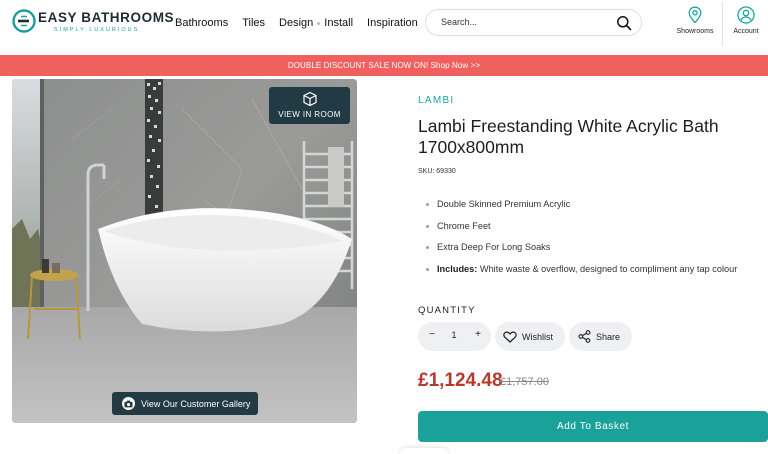 This screenshot has height=454, width=768. What do you see at coordinates (581, 253) in the screenshot?
I see `feature-item: Extra Deep For Long Soaks` at bounding box center [581, 253].